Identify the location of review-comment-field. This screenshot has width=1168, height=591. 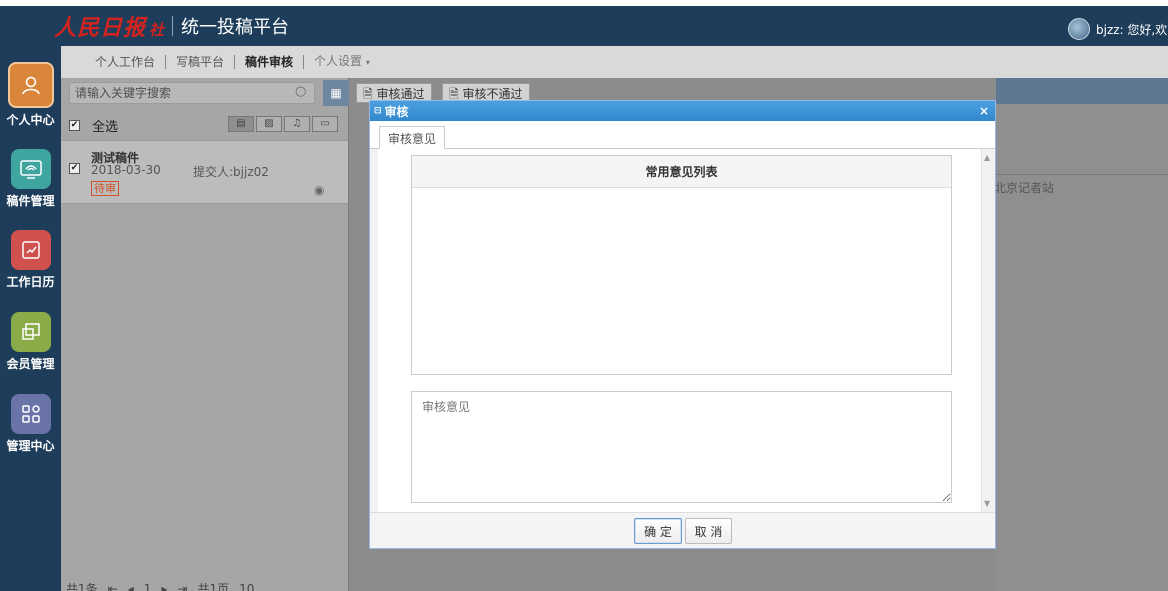
(681, 447).